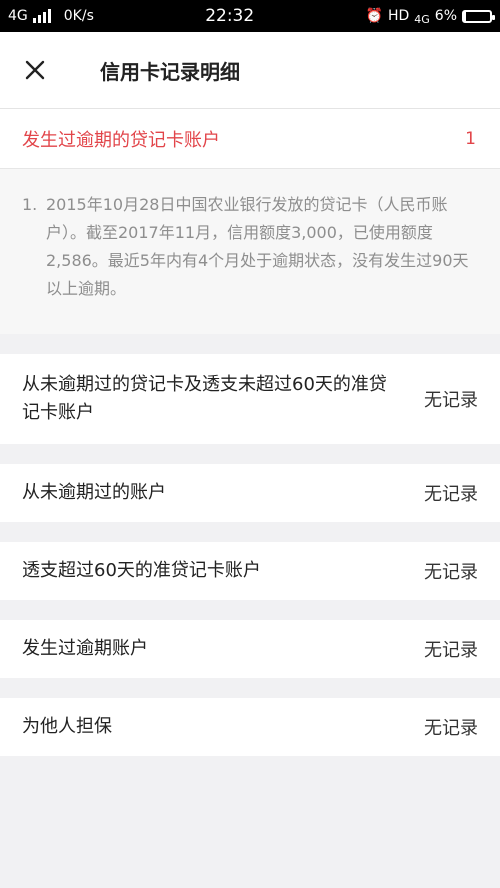 The image size is (500, 888). What do you see at coordinates (67, 726) in the screenshot?
I see `record-label: 为他人担保` at bounding box center [67, 726].